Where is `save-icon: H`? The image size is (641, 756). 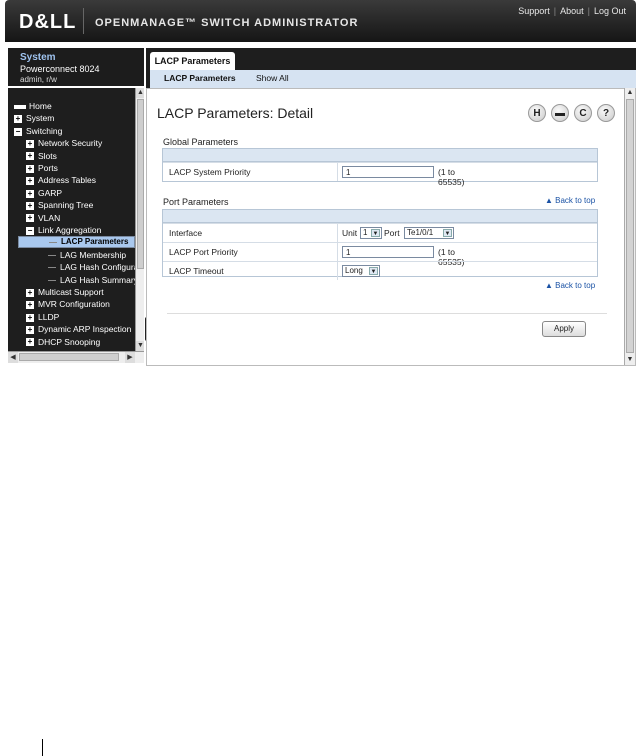 save-icon: H is located at coordinates (537, 113).